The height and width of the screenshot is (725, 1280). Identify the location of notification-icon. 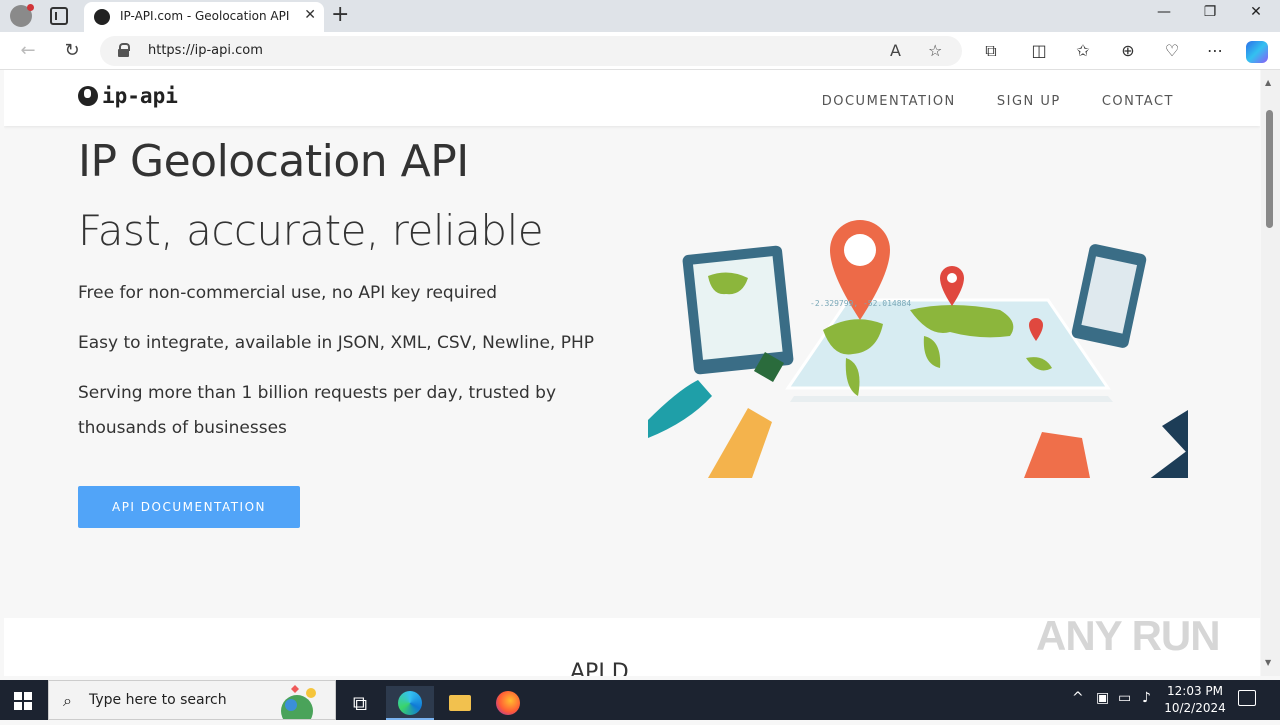
(1247, 698).